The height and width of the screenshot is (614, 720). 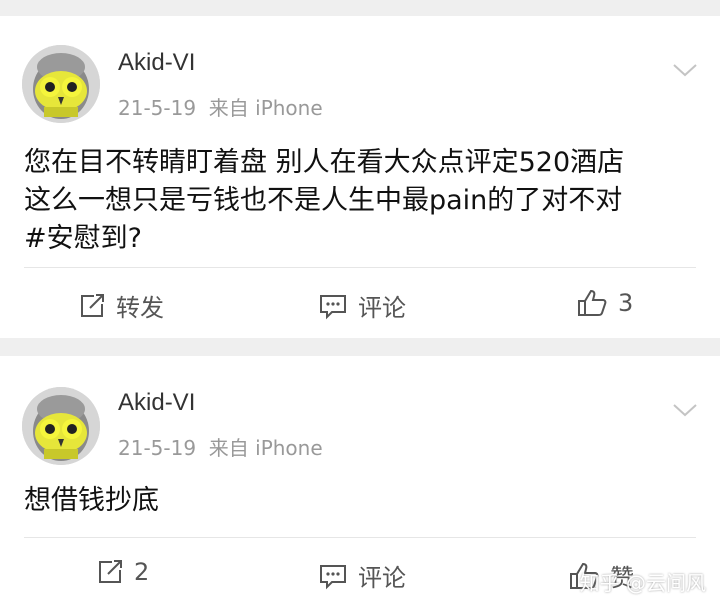 I want to click on watermark: 知乎 @云间风, so click(x=642, y=583).